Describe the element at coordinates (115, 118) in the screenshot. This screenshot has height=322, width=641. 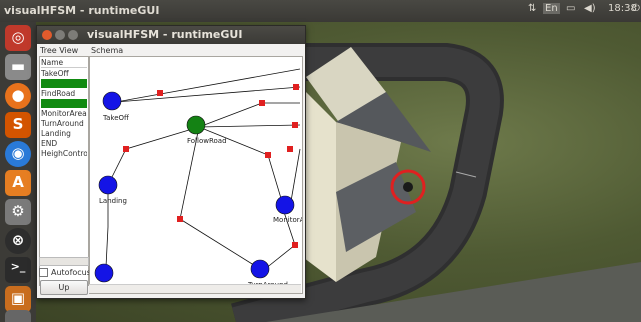
I see `state-label-takeoff: TakeOff` at that location.